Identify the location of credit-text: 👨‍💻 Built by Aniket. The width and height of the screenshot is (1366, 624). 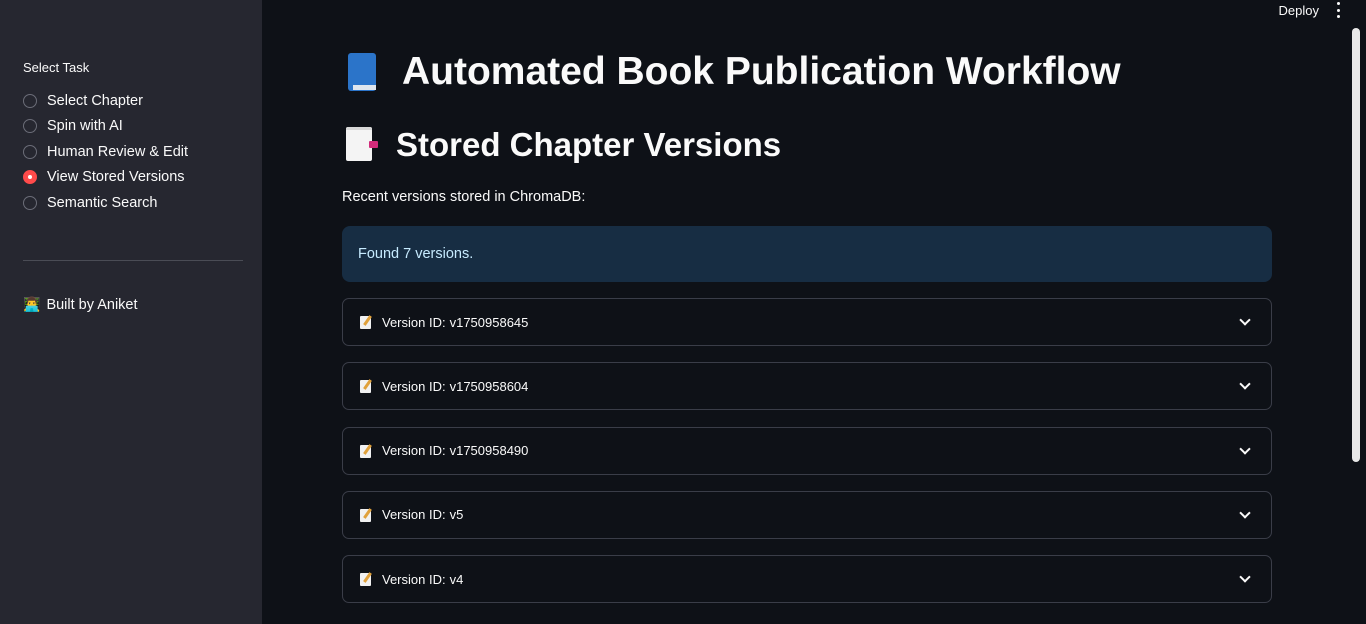
(80, 304).